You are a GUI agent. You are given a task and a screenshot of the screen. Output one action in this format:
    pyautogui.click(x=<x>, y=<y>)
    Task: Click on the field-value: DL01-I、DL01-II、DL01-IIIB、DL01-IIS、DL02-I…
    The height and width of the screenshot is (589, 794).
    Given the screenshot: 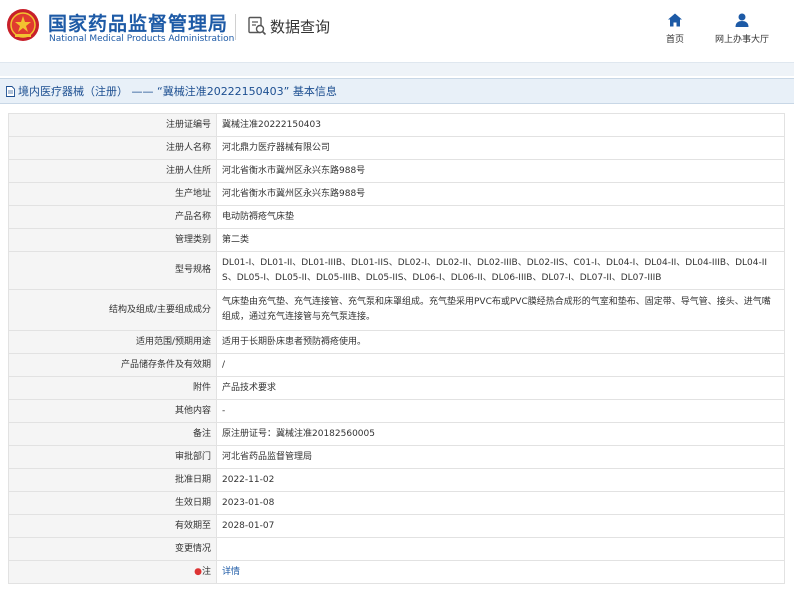 What is the action you would take?
    pyautogui.click(x=500, y=270)
    